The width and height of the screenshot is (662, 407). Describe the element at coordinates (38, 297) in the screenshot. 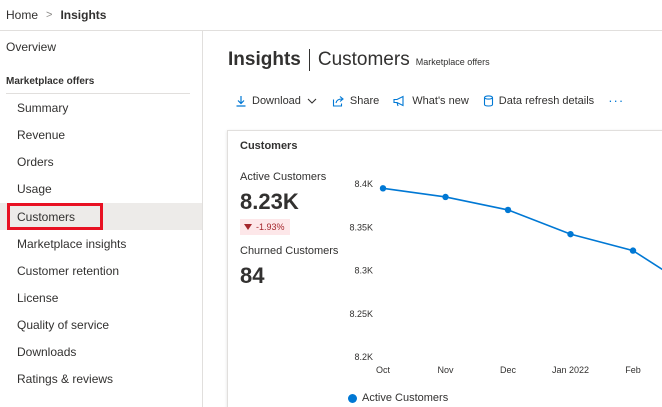

I see `sidebar-item-label: License` at that location.